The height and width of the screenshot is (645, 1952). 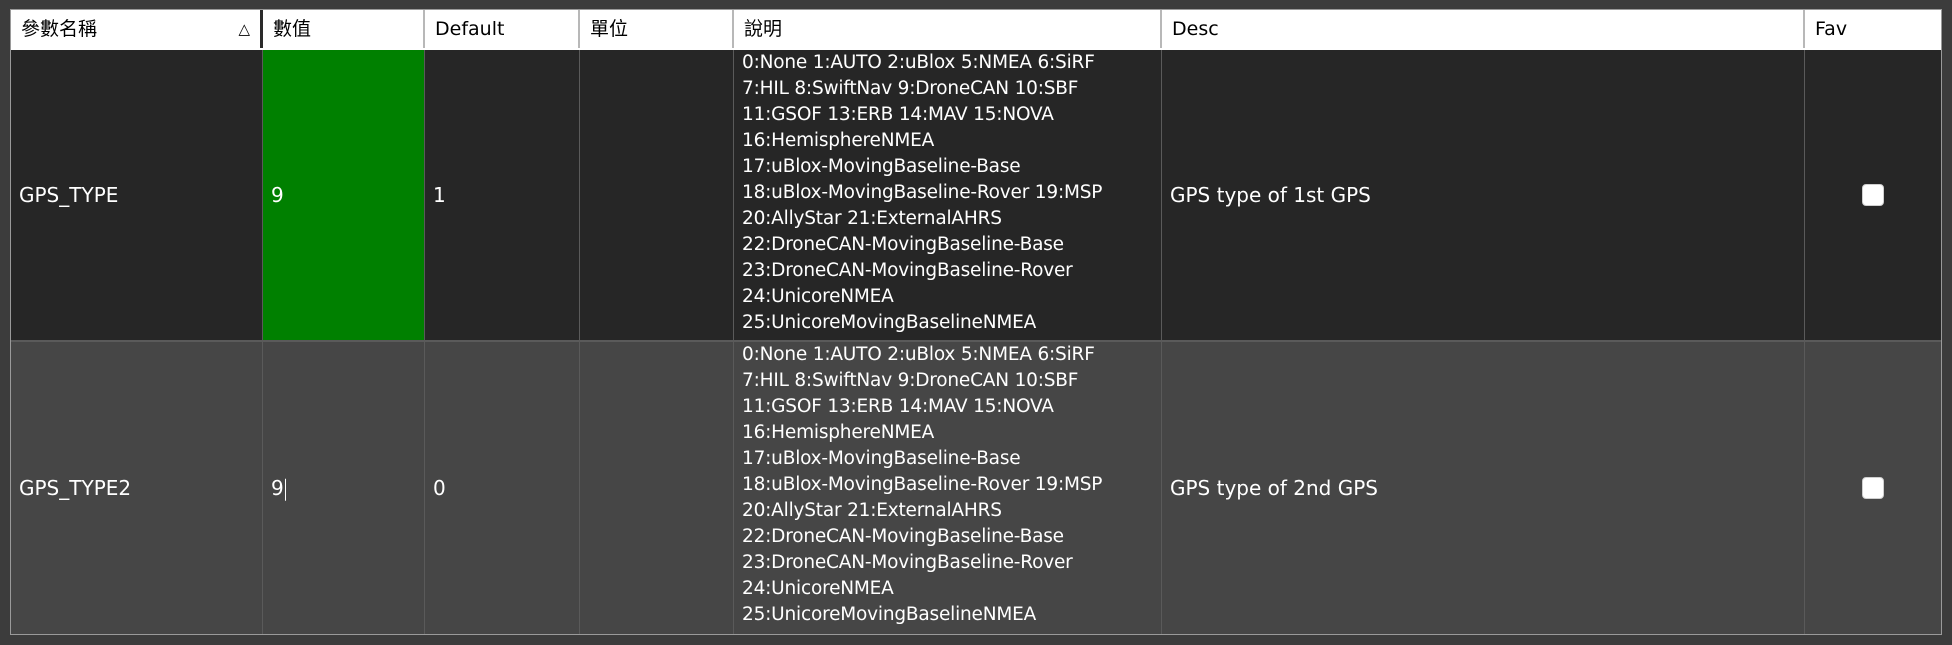 What do you see at coordinates (763, 29) in the screenshot?
I see `column-header-options-label: 說明` at bounding box center [763, 29].